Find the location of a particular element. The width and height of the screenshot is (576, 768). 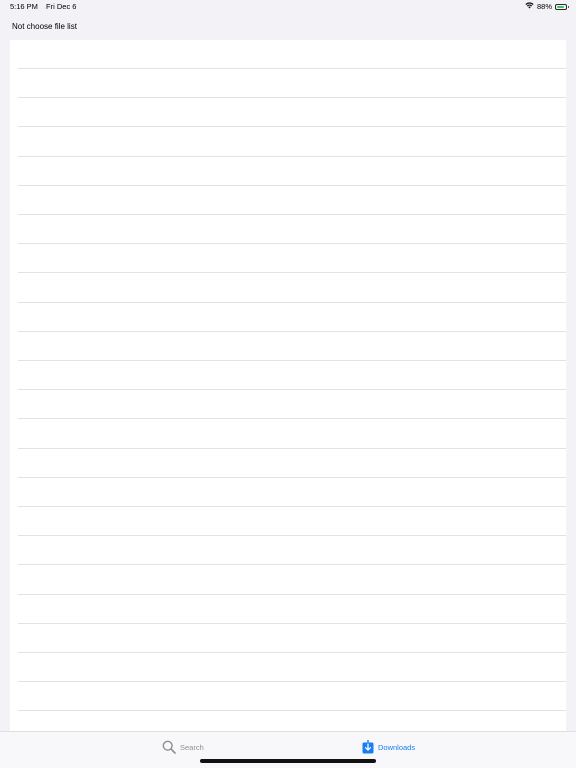

status-indicators: 88% is located at coordinates (547, 7).